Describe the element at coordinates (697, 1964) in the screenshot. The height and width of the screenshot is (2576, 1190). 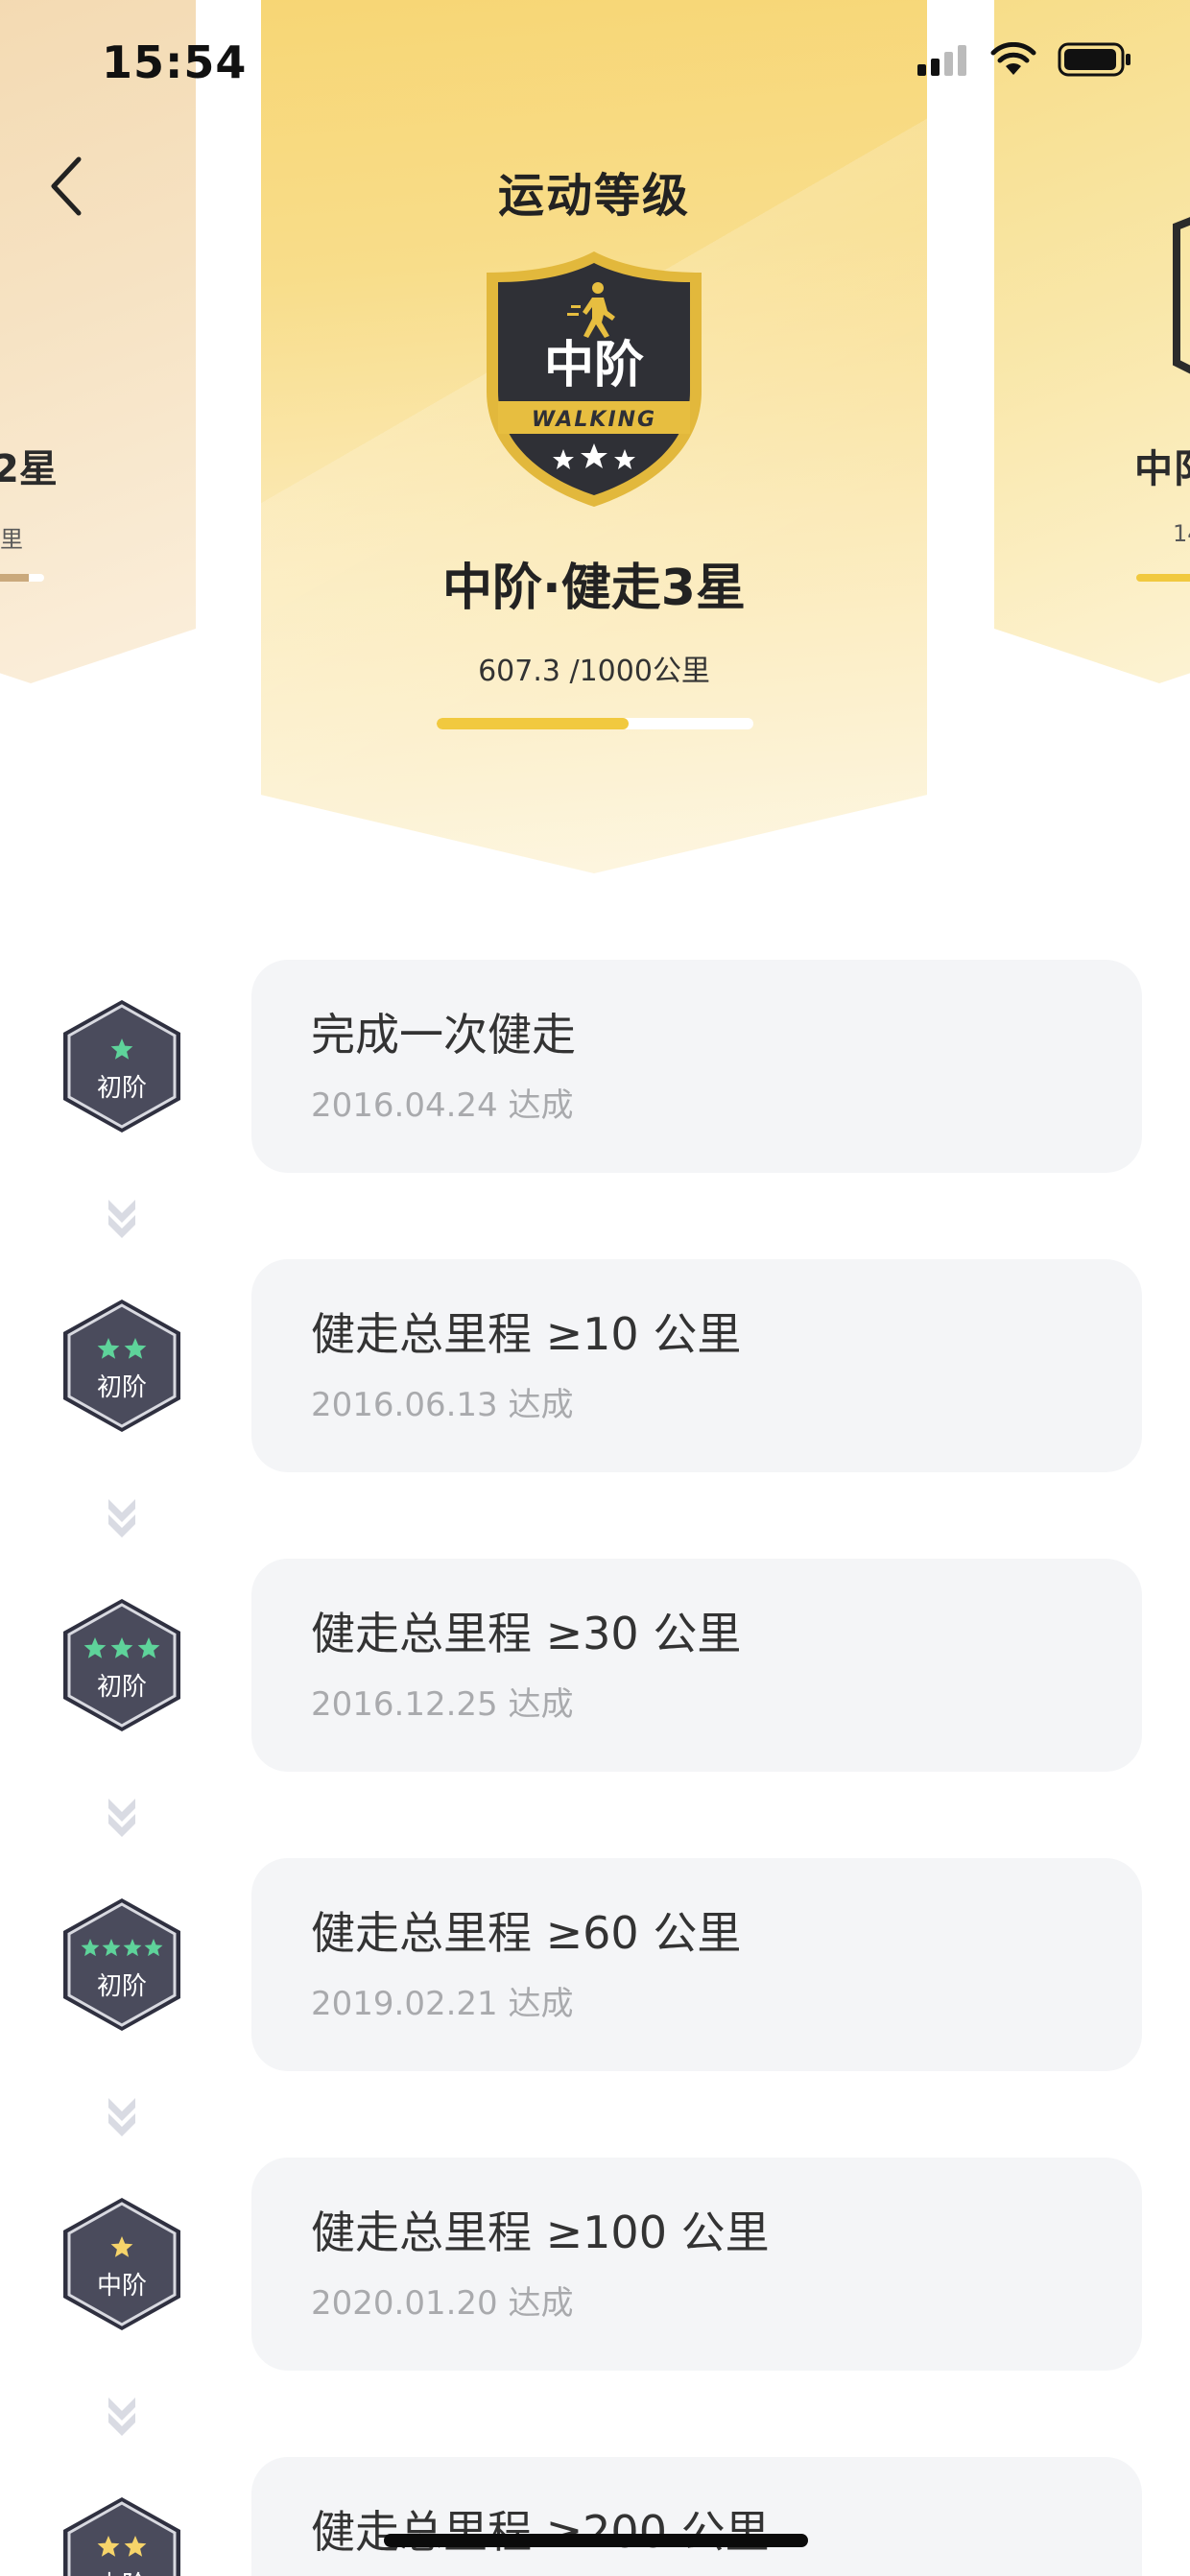
I see `achievement-card: 健走总里程 ≥60 公里 2019.02.21 达成` at that location.